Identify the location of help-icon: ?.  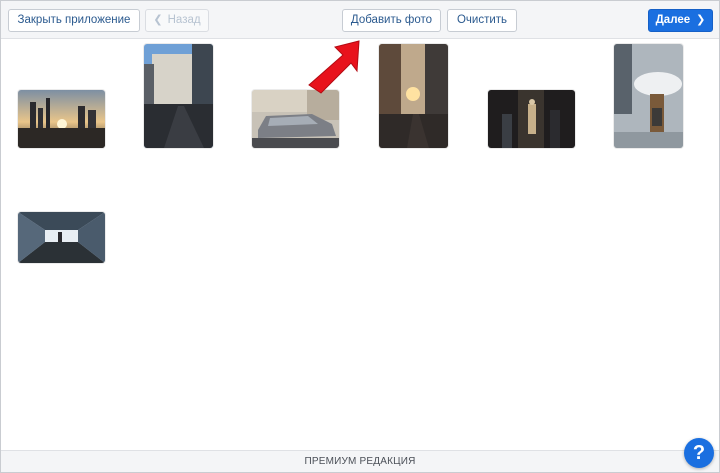
(699, 453).